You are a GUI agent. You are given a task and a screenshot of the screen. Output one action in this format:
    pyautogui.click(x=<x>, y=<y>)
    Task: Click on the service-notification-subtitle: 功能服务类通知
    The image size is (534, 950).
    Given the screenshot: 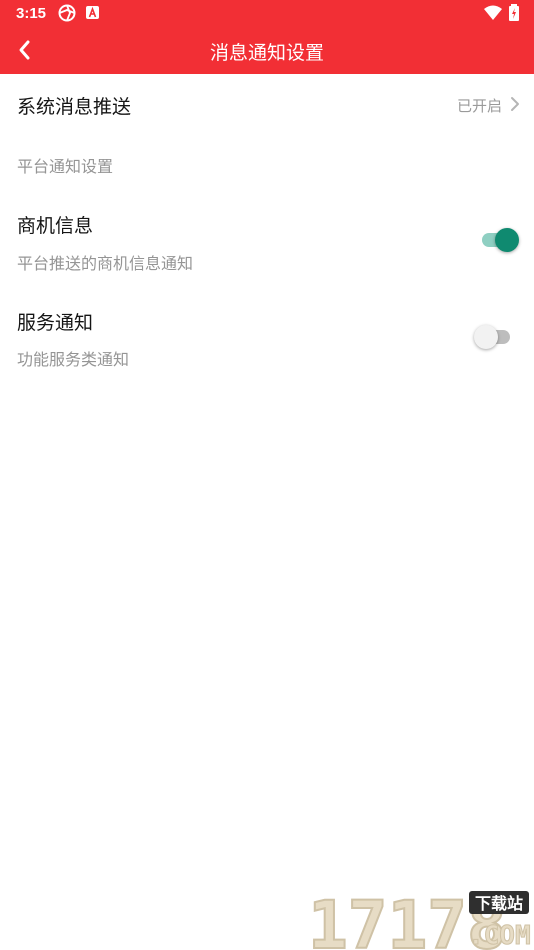 What is the action you would take?
    pyautogui.click(x=73, y=359)
    